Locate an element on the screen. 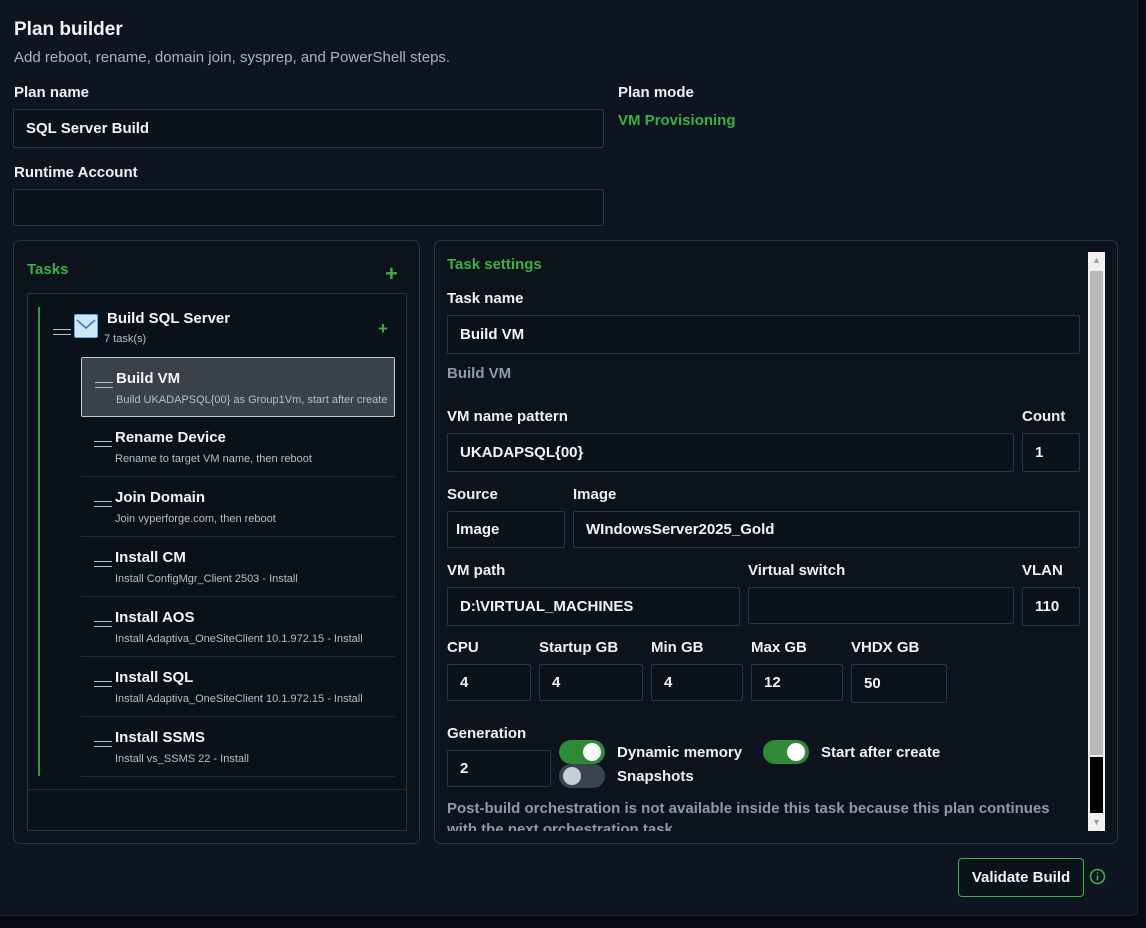  snapshots-toggle is located at coordinates (582, 776).